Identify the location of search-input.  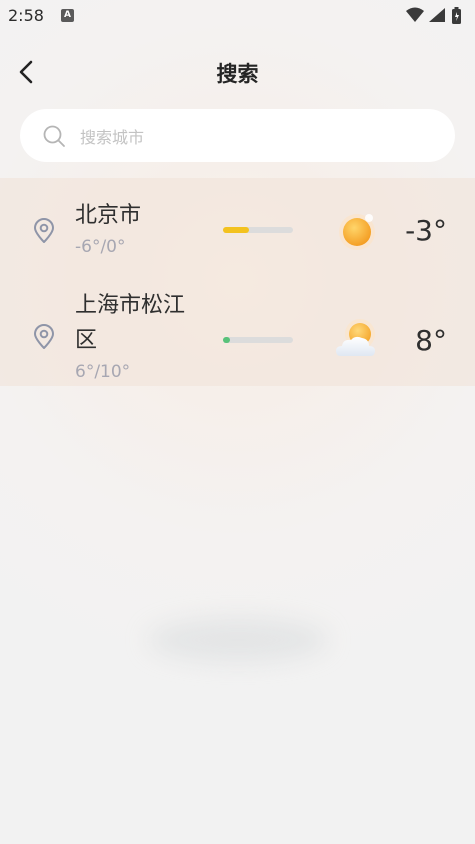
(250, 137).